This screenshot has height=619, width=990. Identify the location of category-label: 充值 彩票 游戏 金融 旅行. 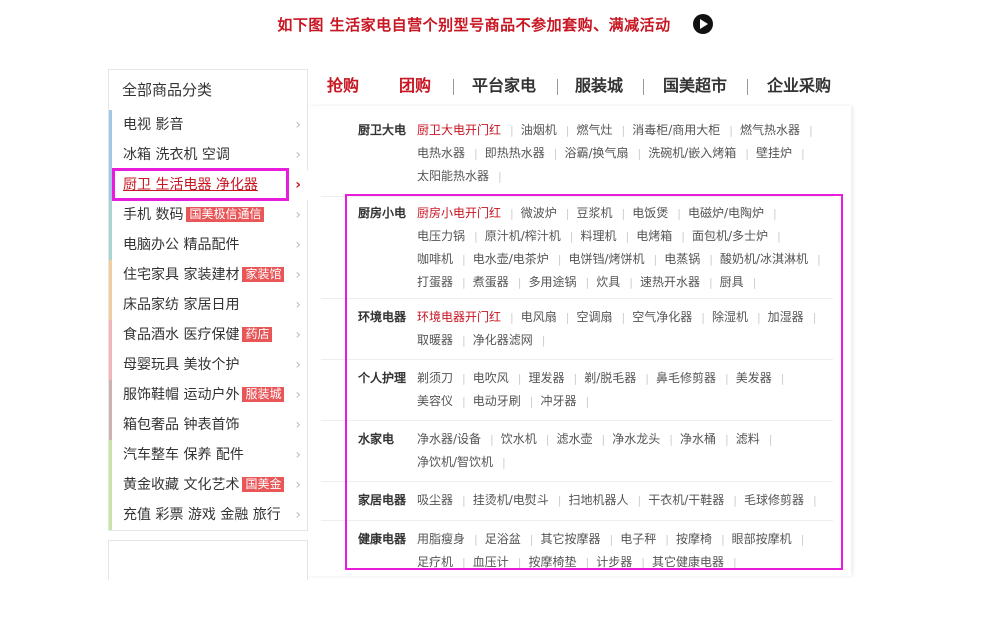
(202, 515).